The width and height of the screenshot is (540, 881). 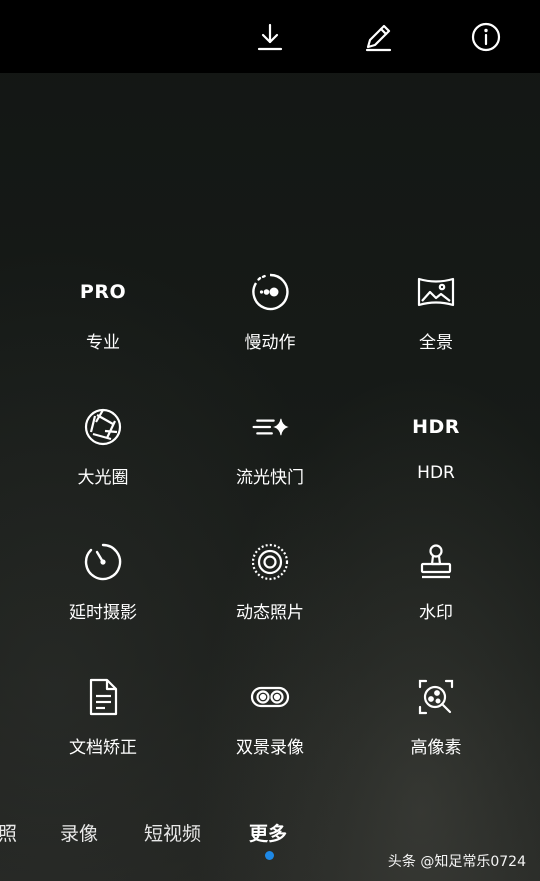 What do you see at coordinates (436, 473) in the screenshot?
I see `mode-label: HDR` at bounding box center [436, 473].